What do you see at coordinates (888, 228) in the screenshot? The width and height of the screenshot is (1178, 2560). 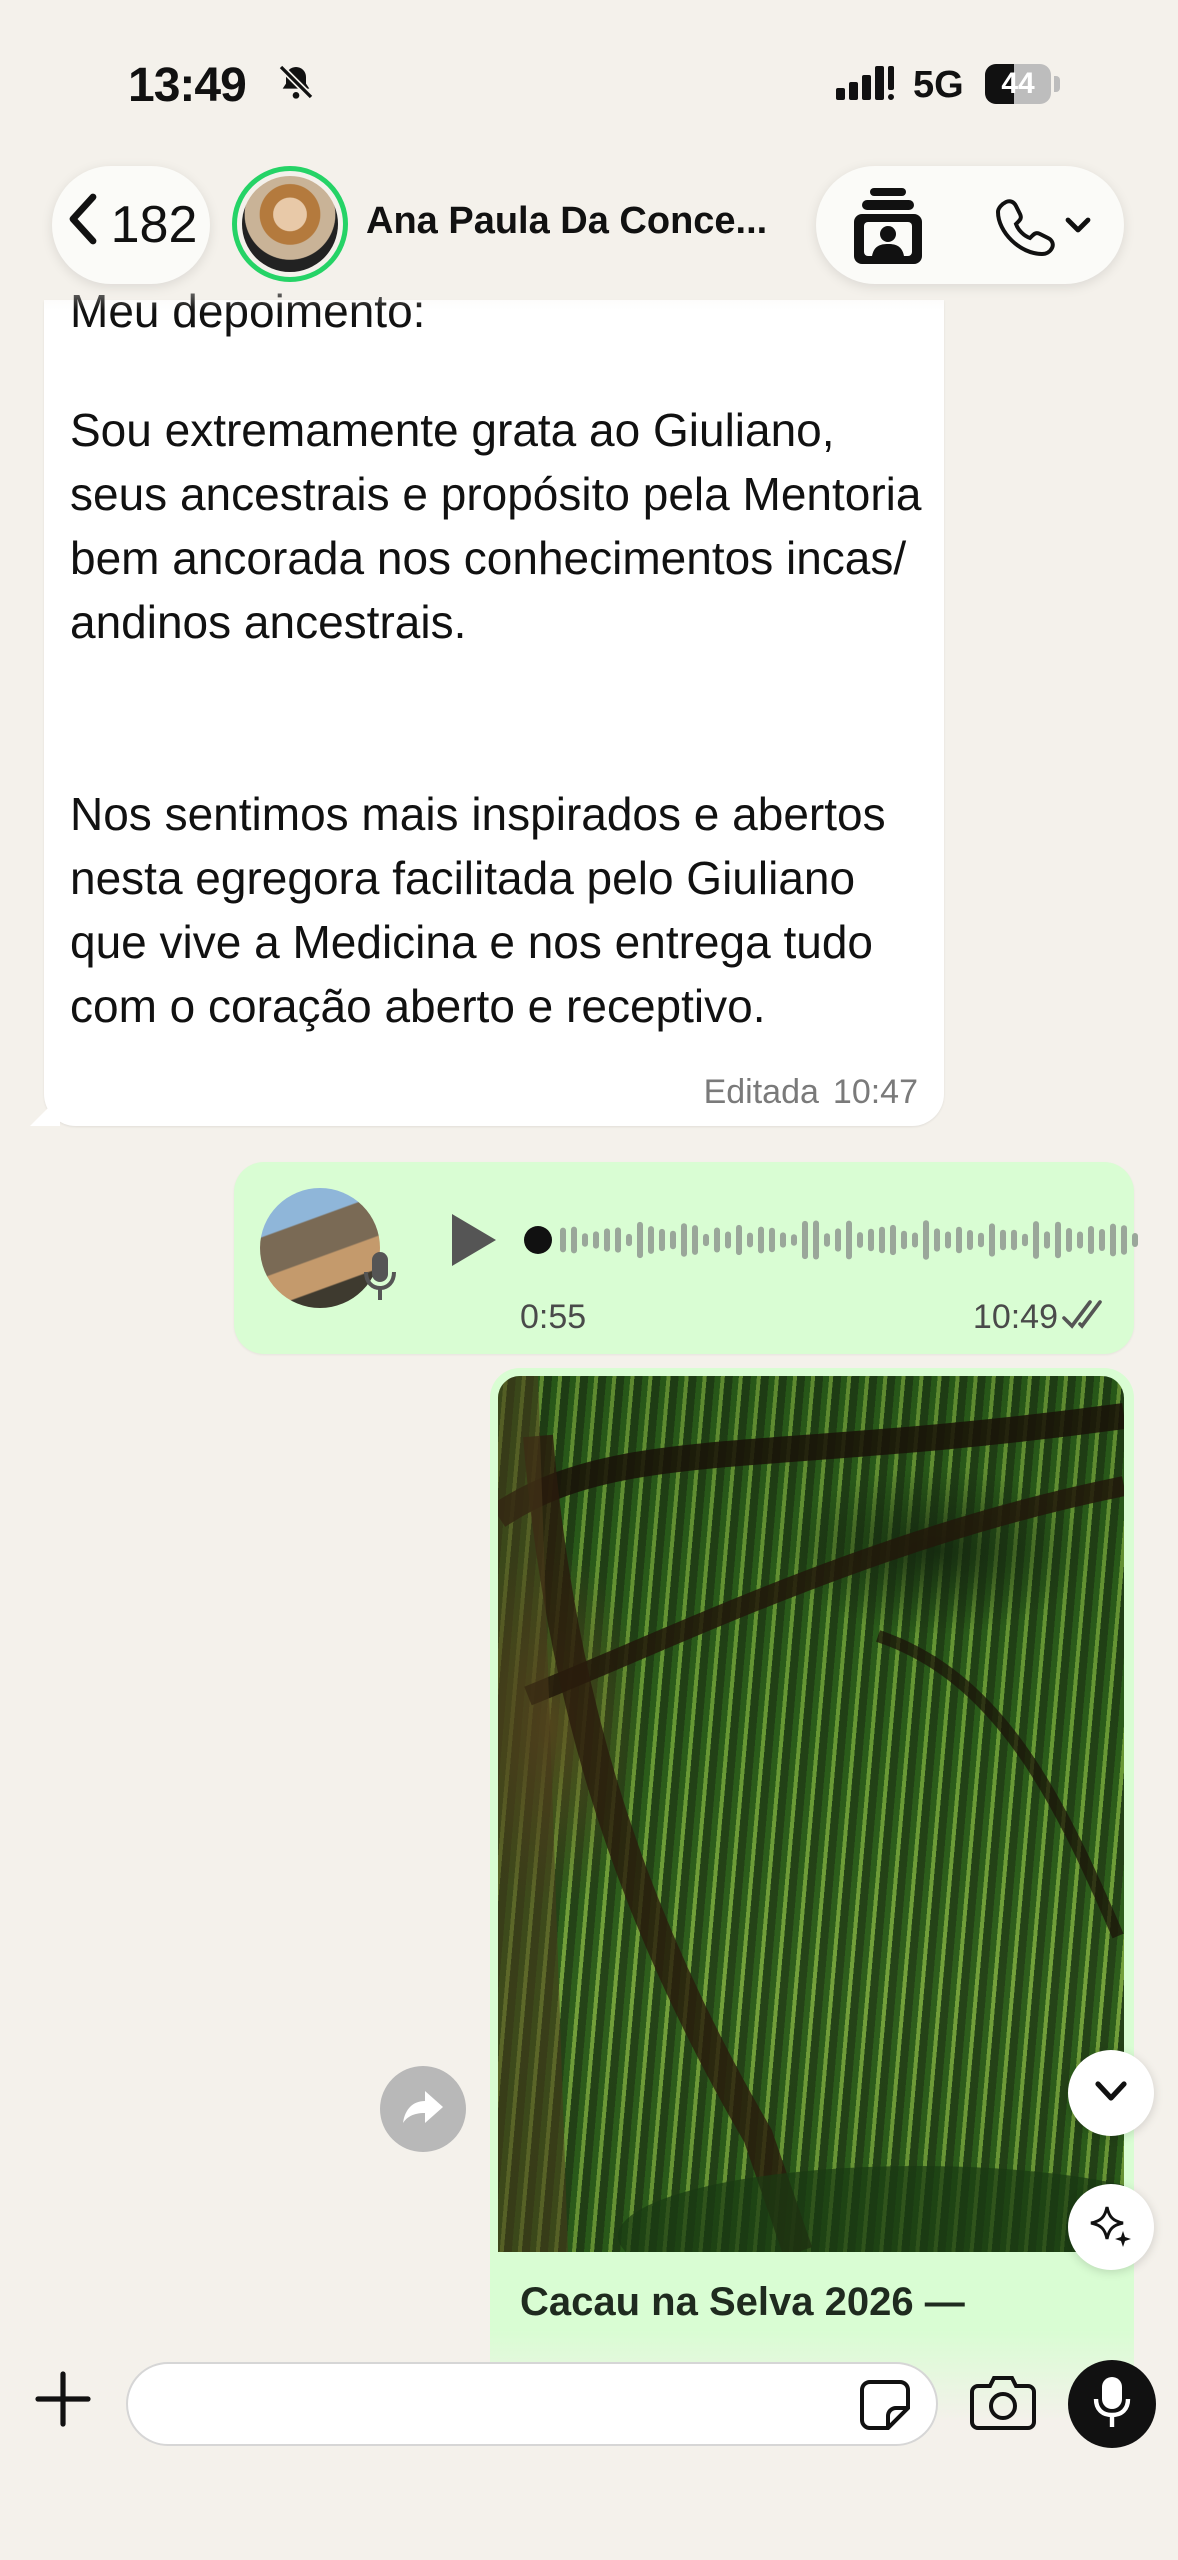 I see `video-call-icon` at bounding box center [888, 228].